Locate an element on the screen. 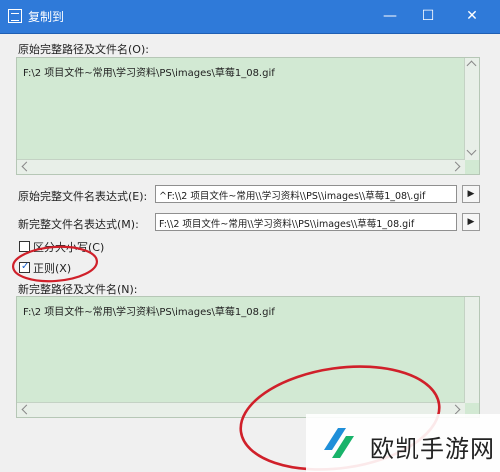  watermark-text: 欧凯手游网 is located at coordinates (432, 449).